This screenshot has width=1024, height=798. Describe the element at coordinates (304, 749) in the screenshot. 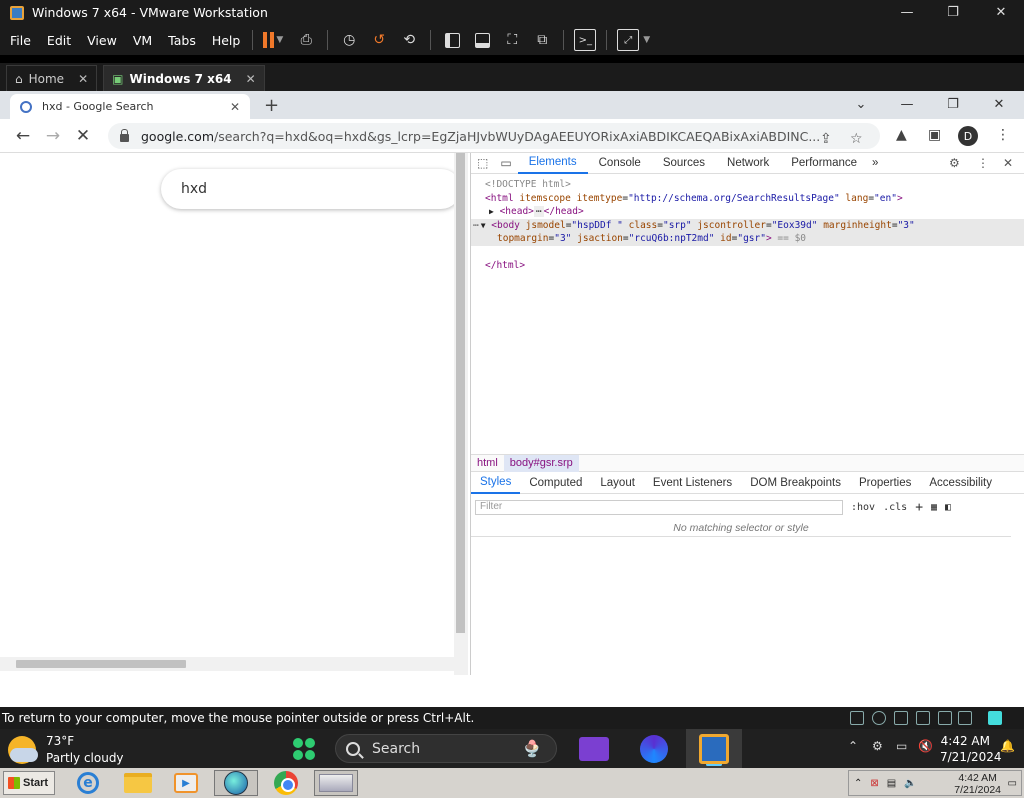

I see `widgets-icon` at that location.